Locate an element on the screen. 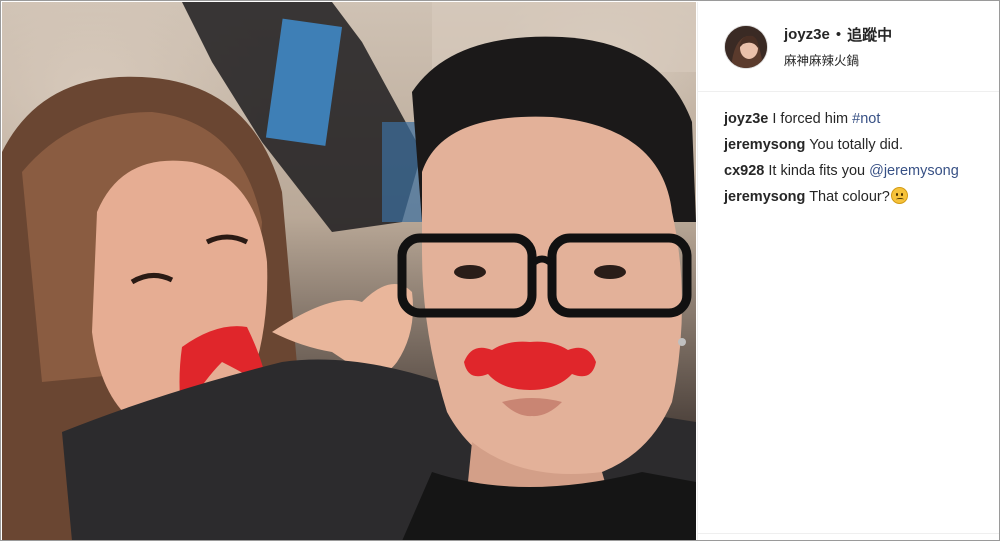  author-line: joyz3e • 追蹤中 is located at coordinates (838, 34).